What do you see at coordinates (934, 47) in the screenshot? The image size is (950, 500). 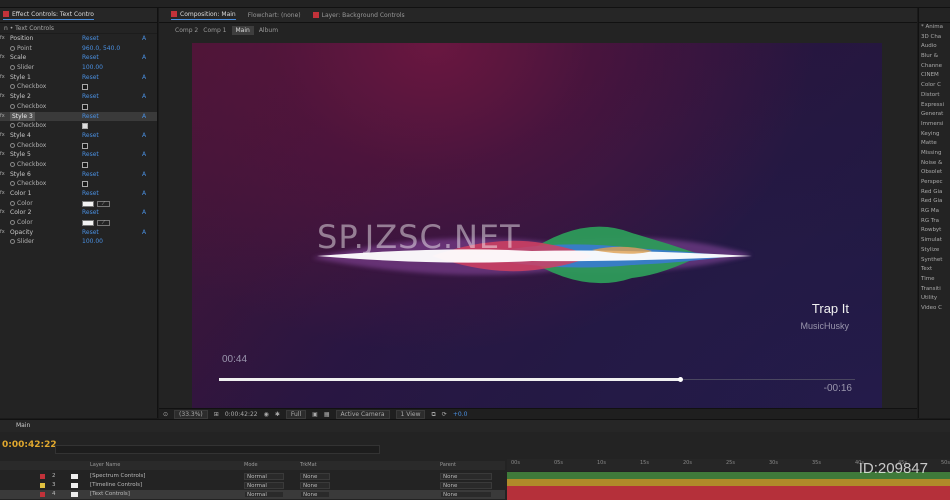 I see `preset-category: Audio` at bounding box center [934, 47].